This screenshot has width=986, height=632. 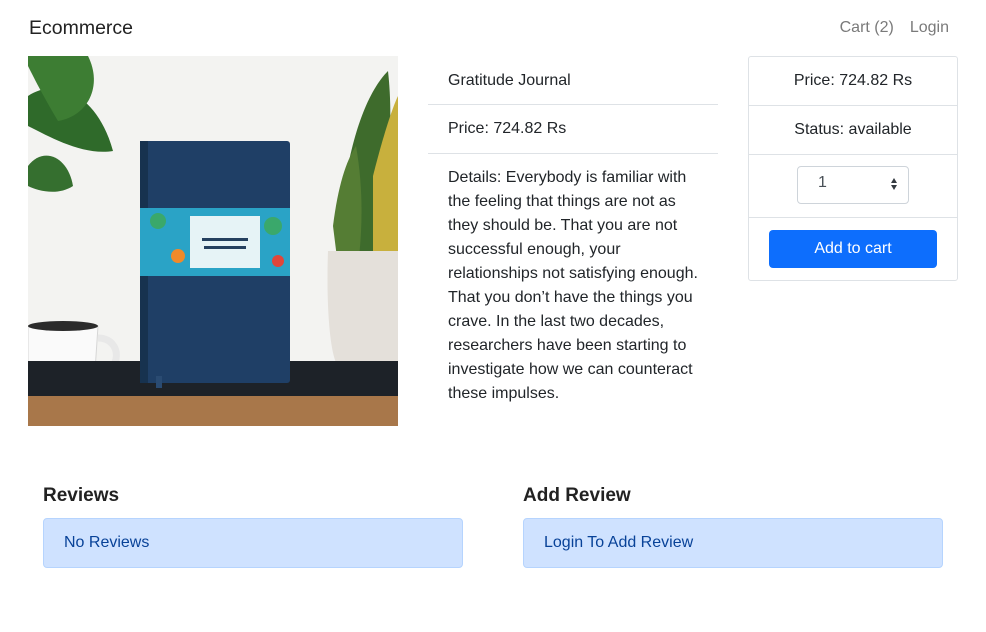 What do you see at coordinates (573, 80) in the screenshot?
I see `product-name: Gratitude Journal` at bounding box center [573, 80].